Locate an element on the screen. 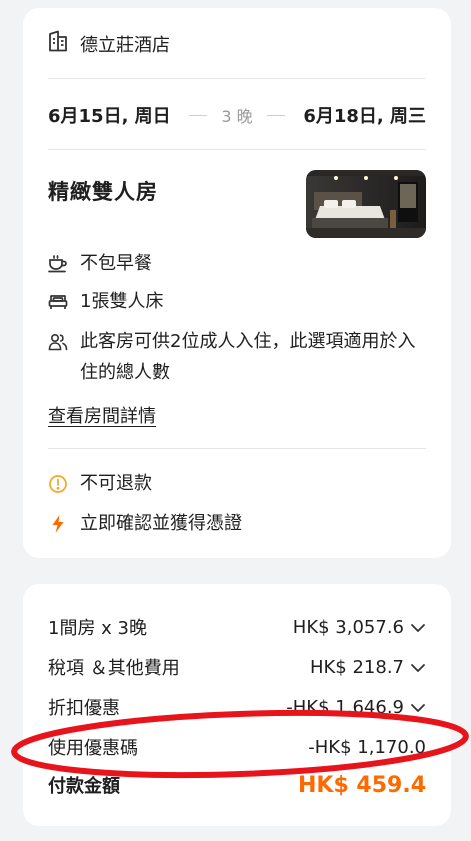 The height and width of the screenshot is (841, 471). info-circle-icon is located at coordinates (58, 483).